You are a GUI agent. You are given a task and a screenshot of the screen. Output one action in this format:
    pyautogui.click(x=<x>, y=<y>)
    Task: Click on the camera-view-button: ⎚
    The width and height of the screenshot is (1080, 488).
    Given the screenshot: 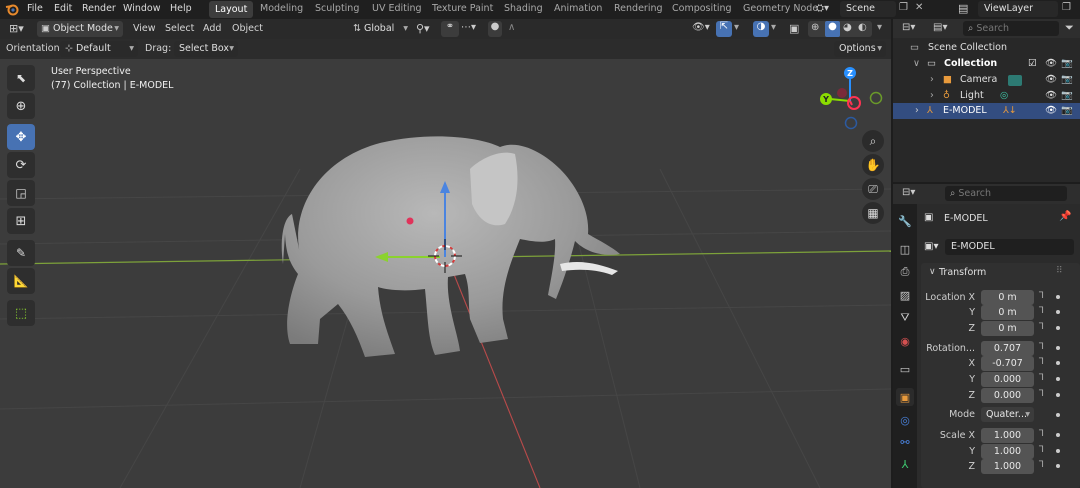 What is the action you would take?
    pyautogui.click(x=873, y=189)
    